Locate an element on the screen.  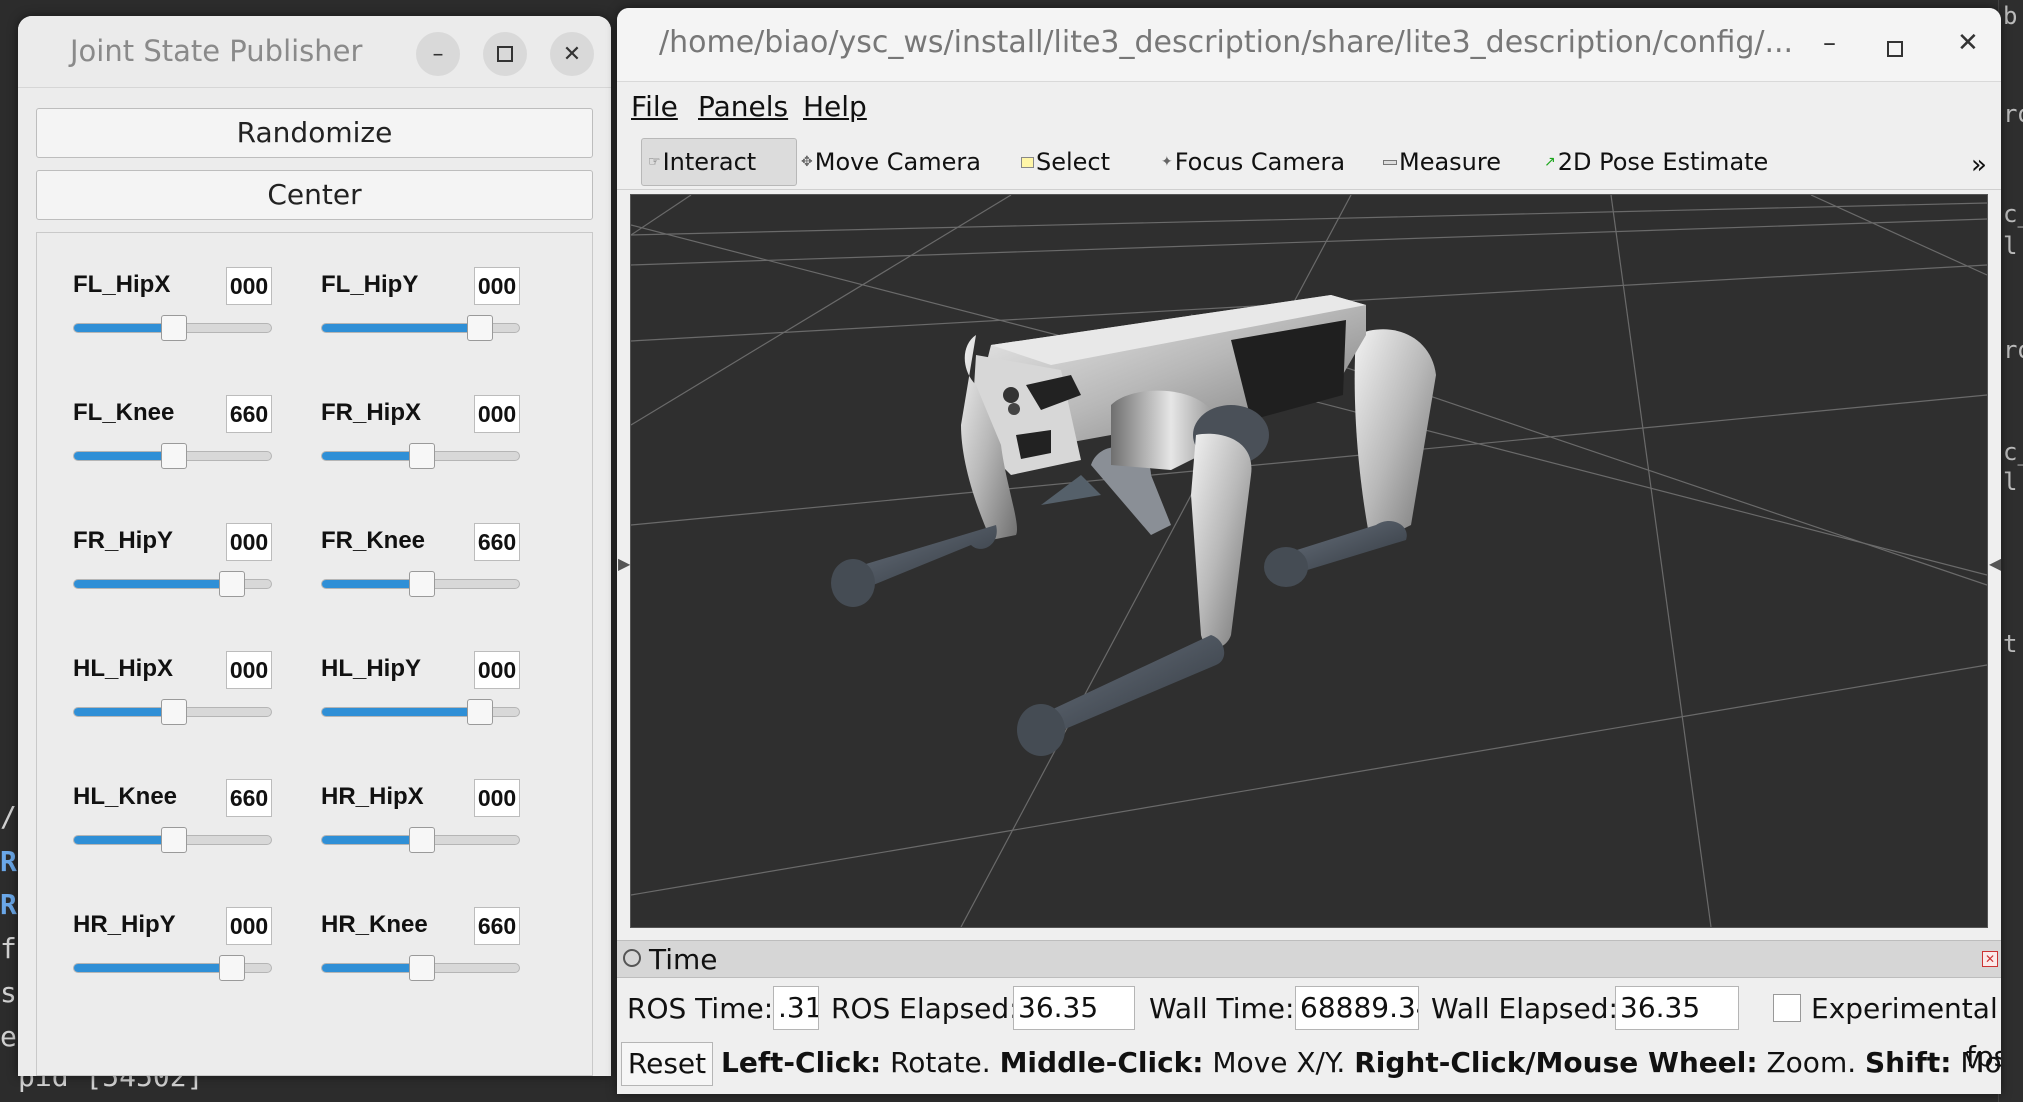
wall-elapsed-field: 36.35 is located at coordinates (1677, 1008).